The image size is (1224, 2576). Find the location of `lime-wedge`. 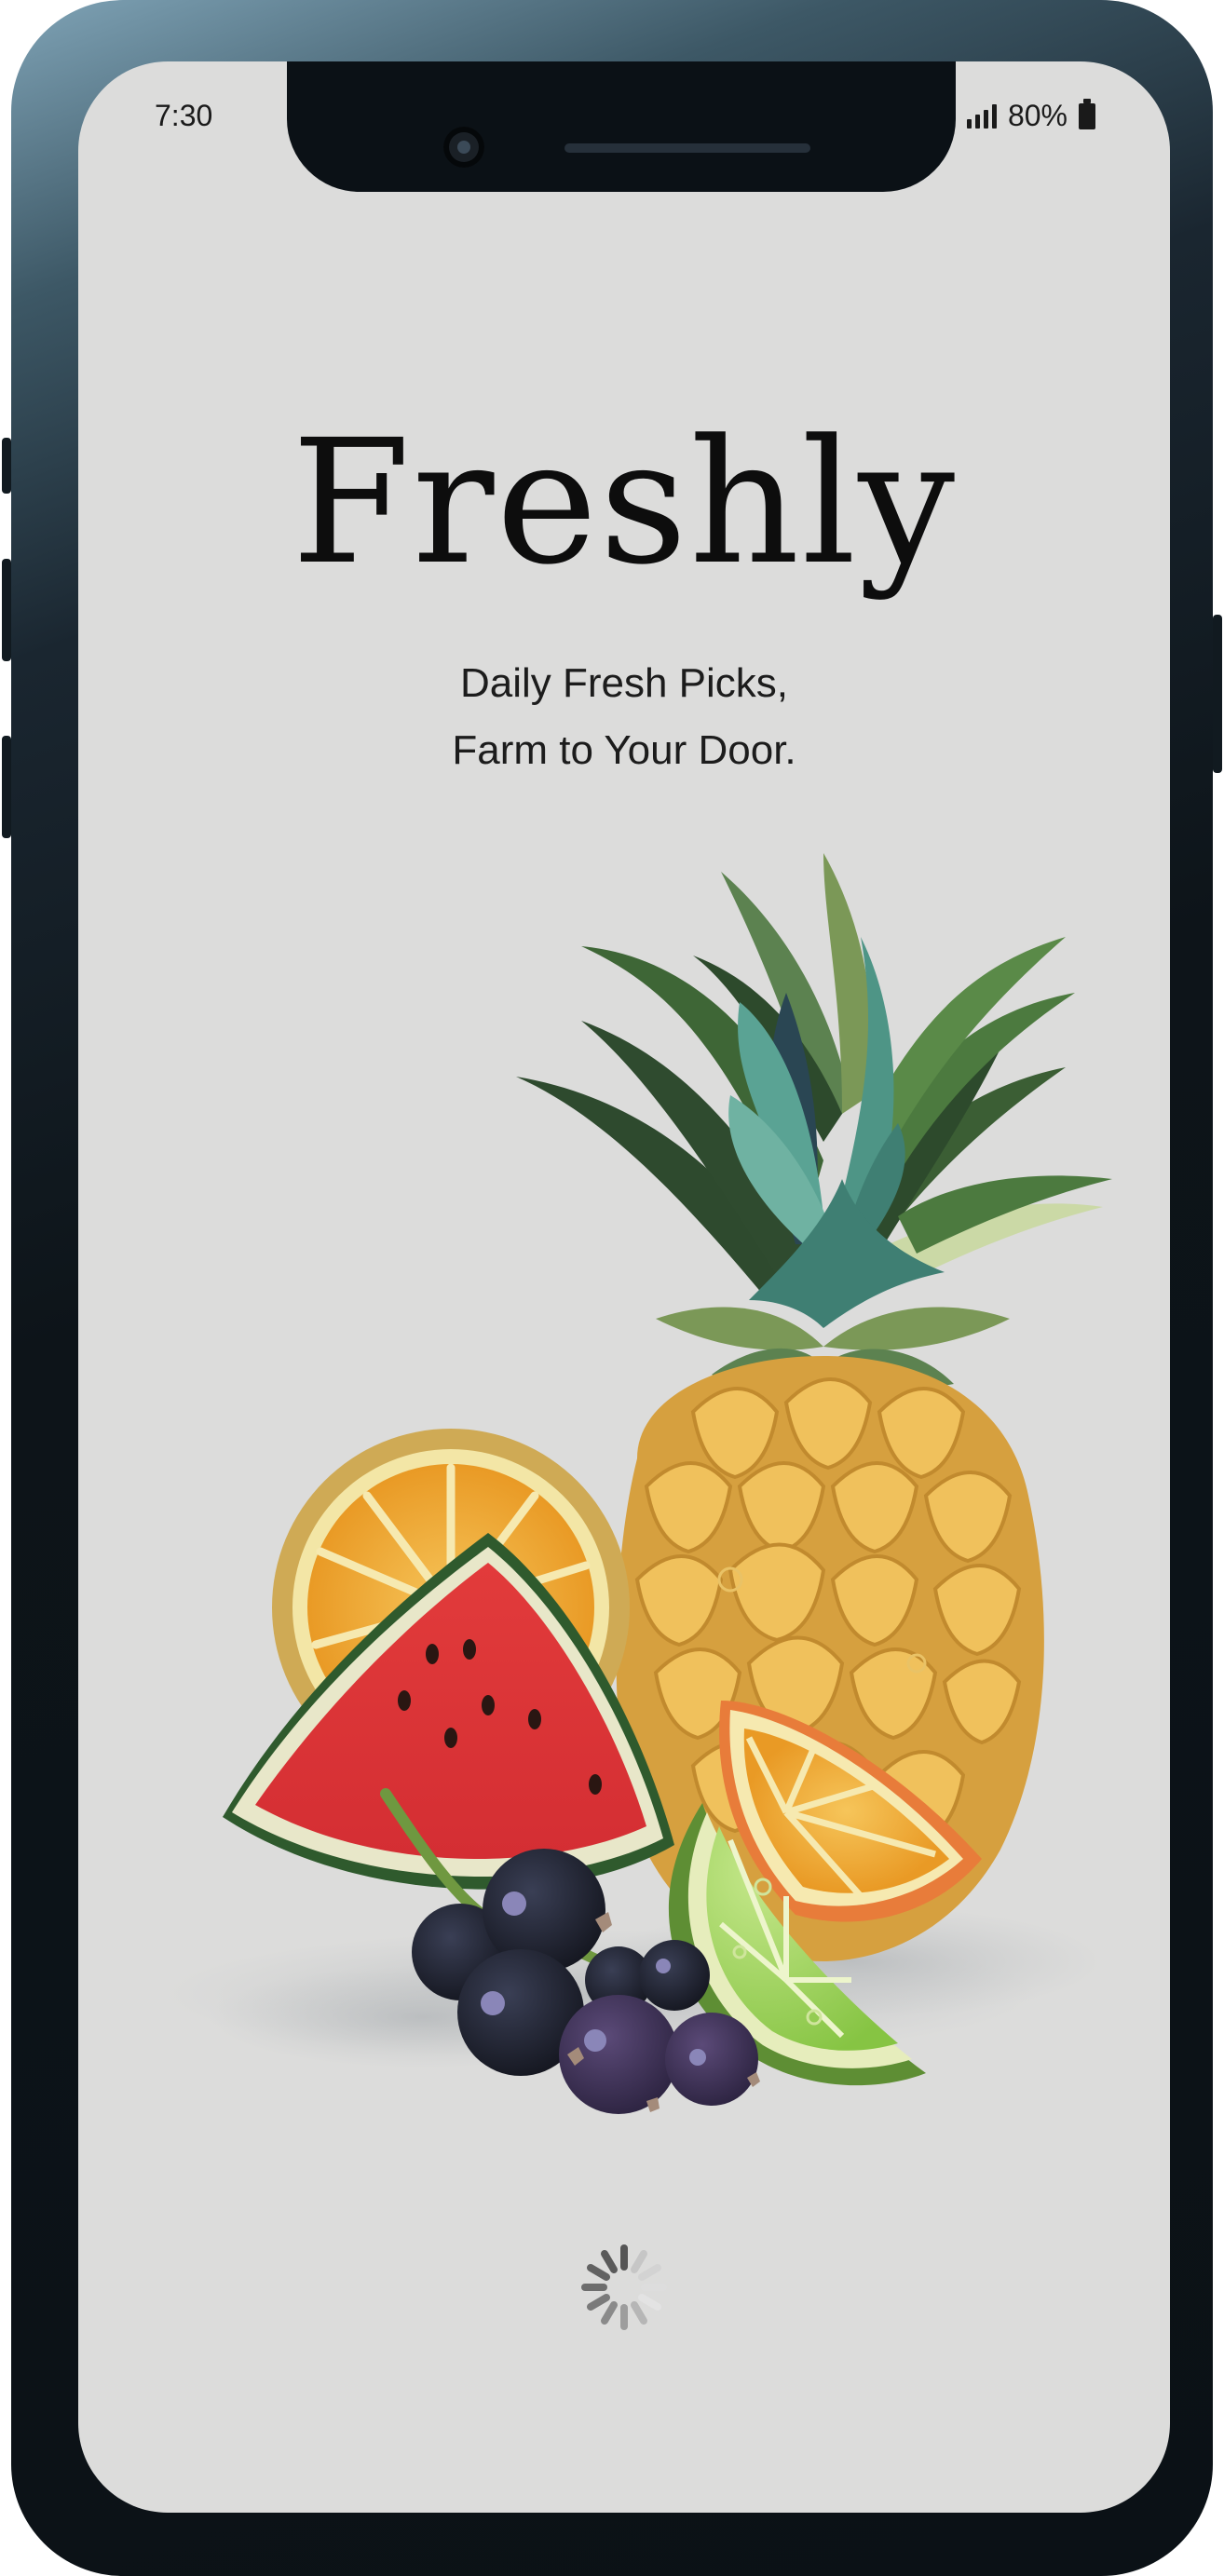

lime-wedge is located at coordinates (797, 1944).